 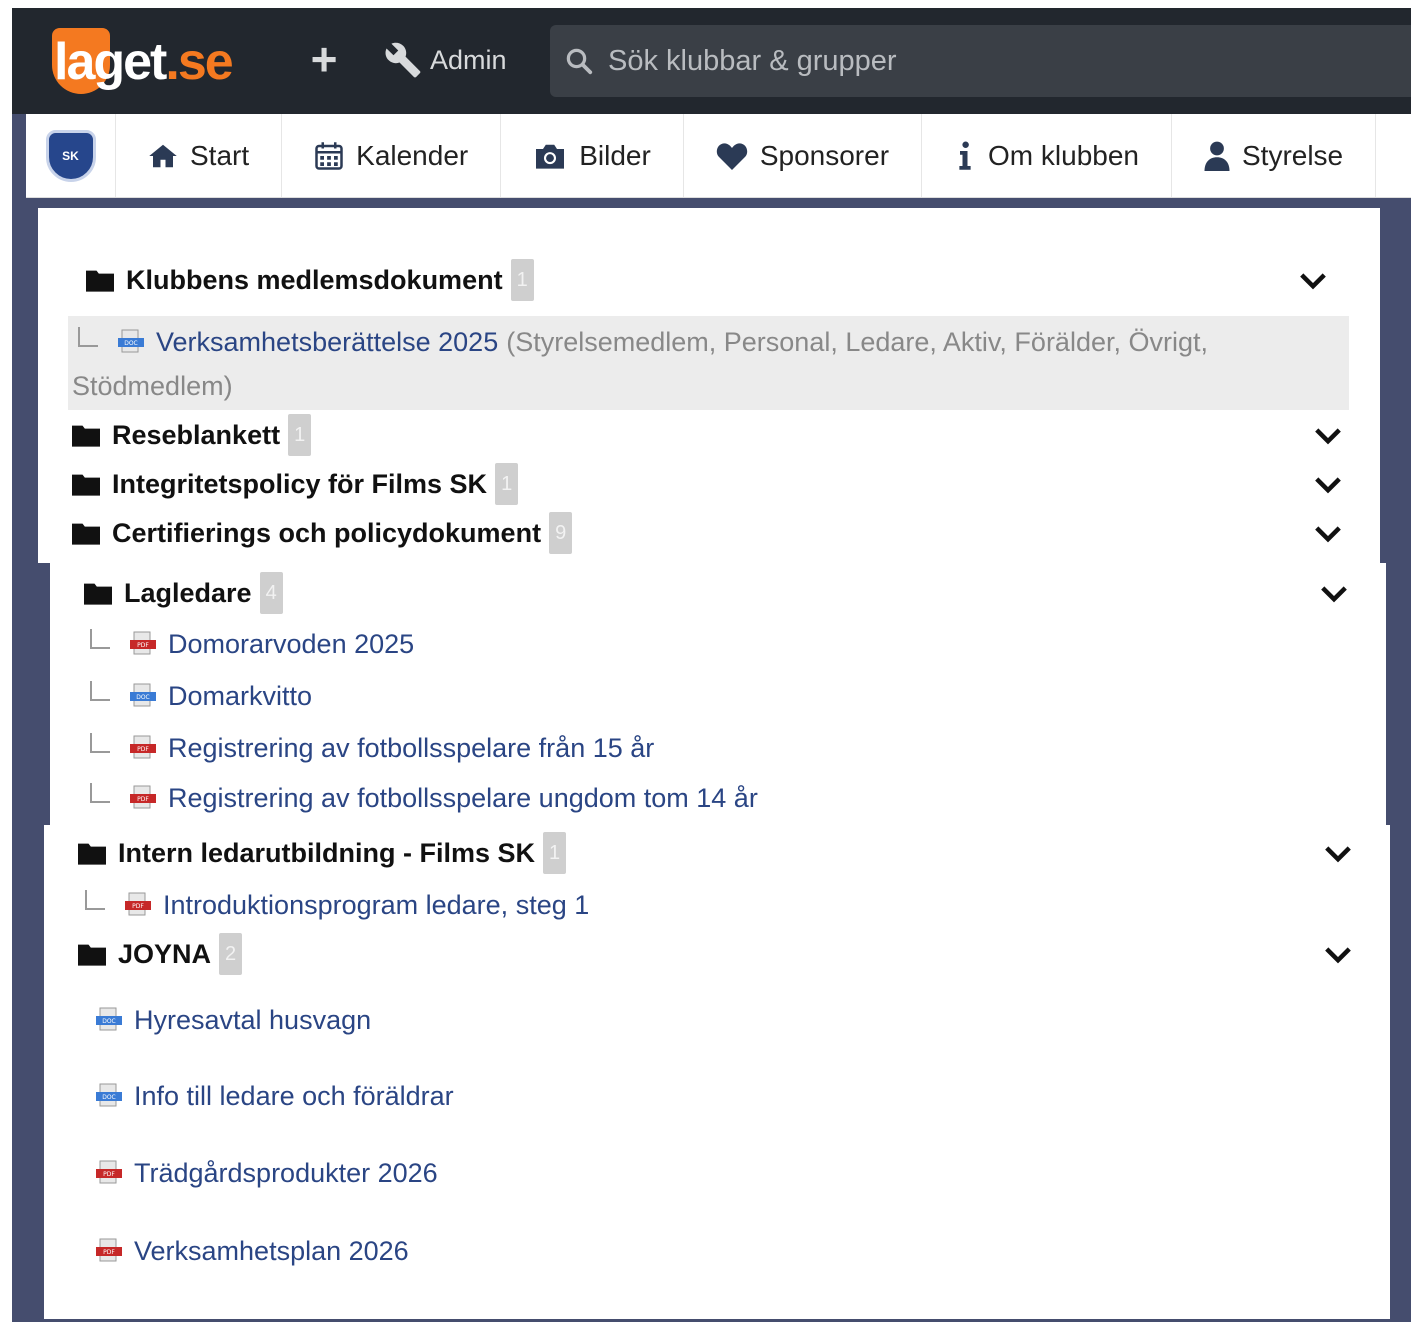 I want to click on club-crest-link: SK, so click(x=71, y=155).